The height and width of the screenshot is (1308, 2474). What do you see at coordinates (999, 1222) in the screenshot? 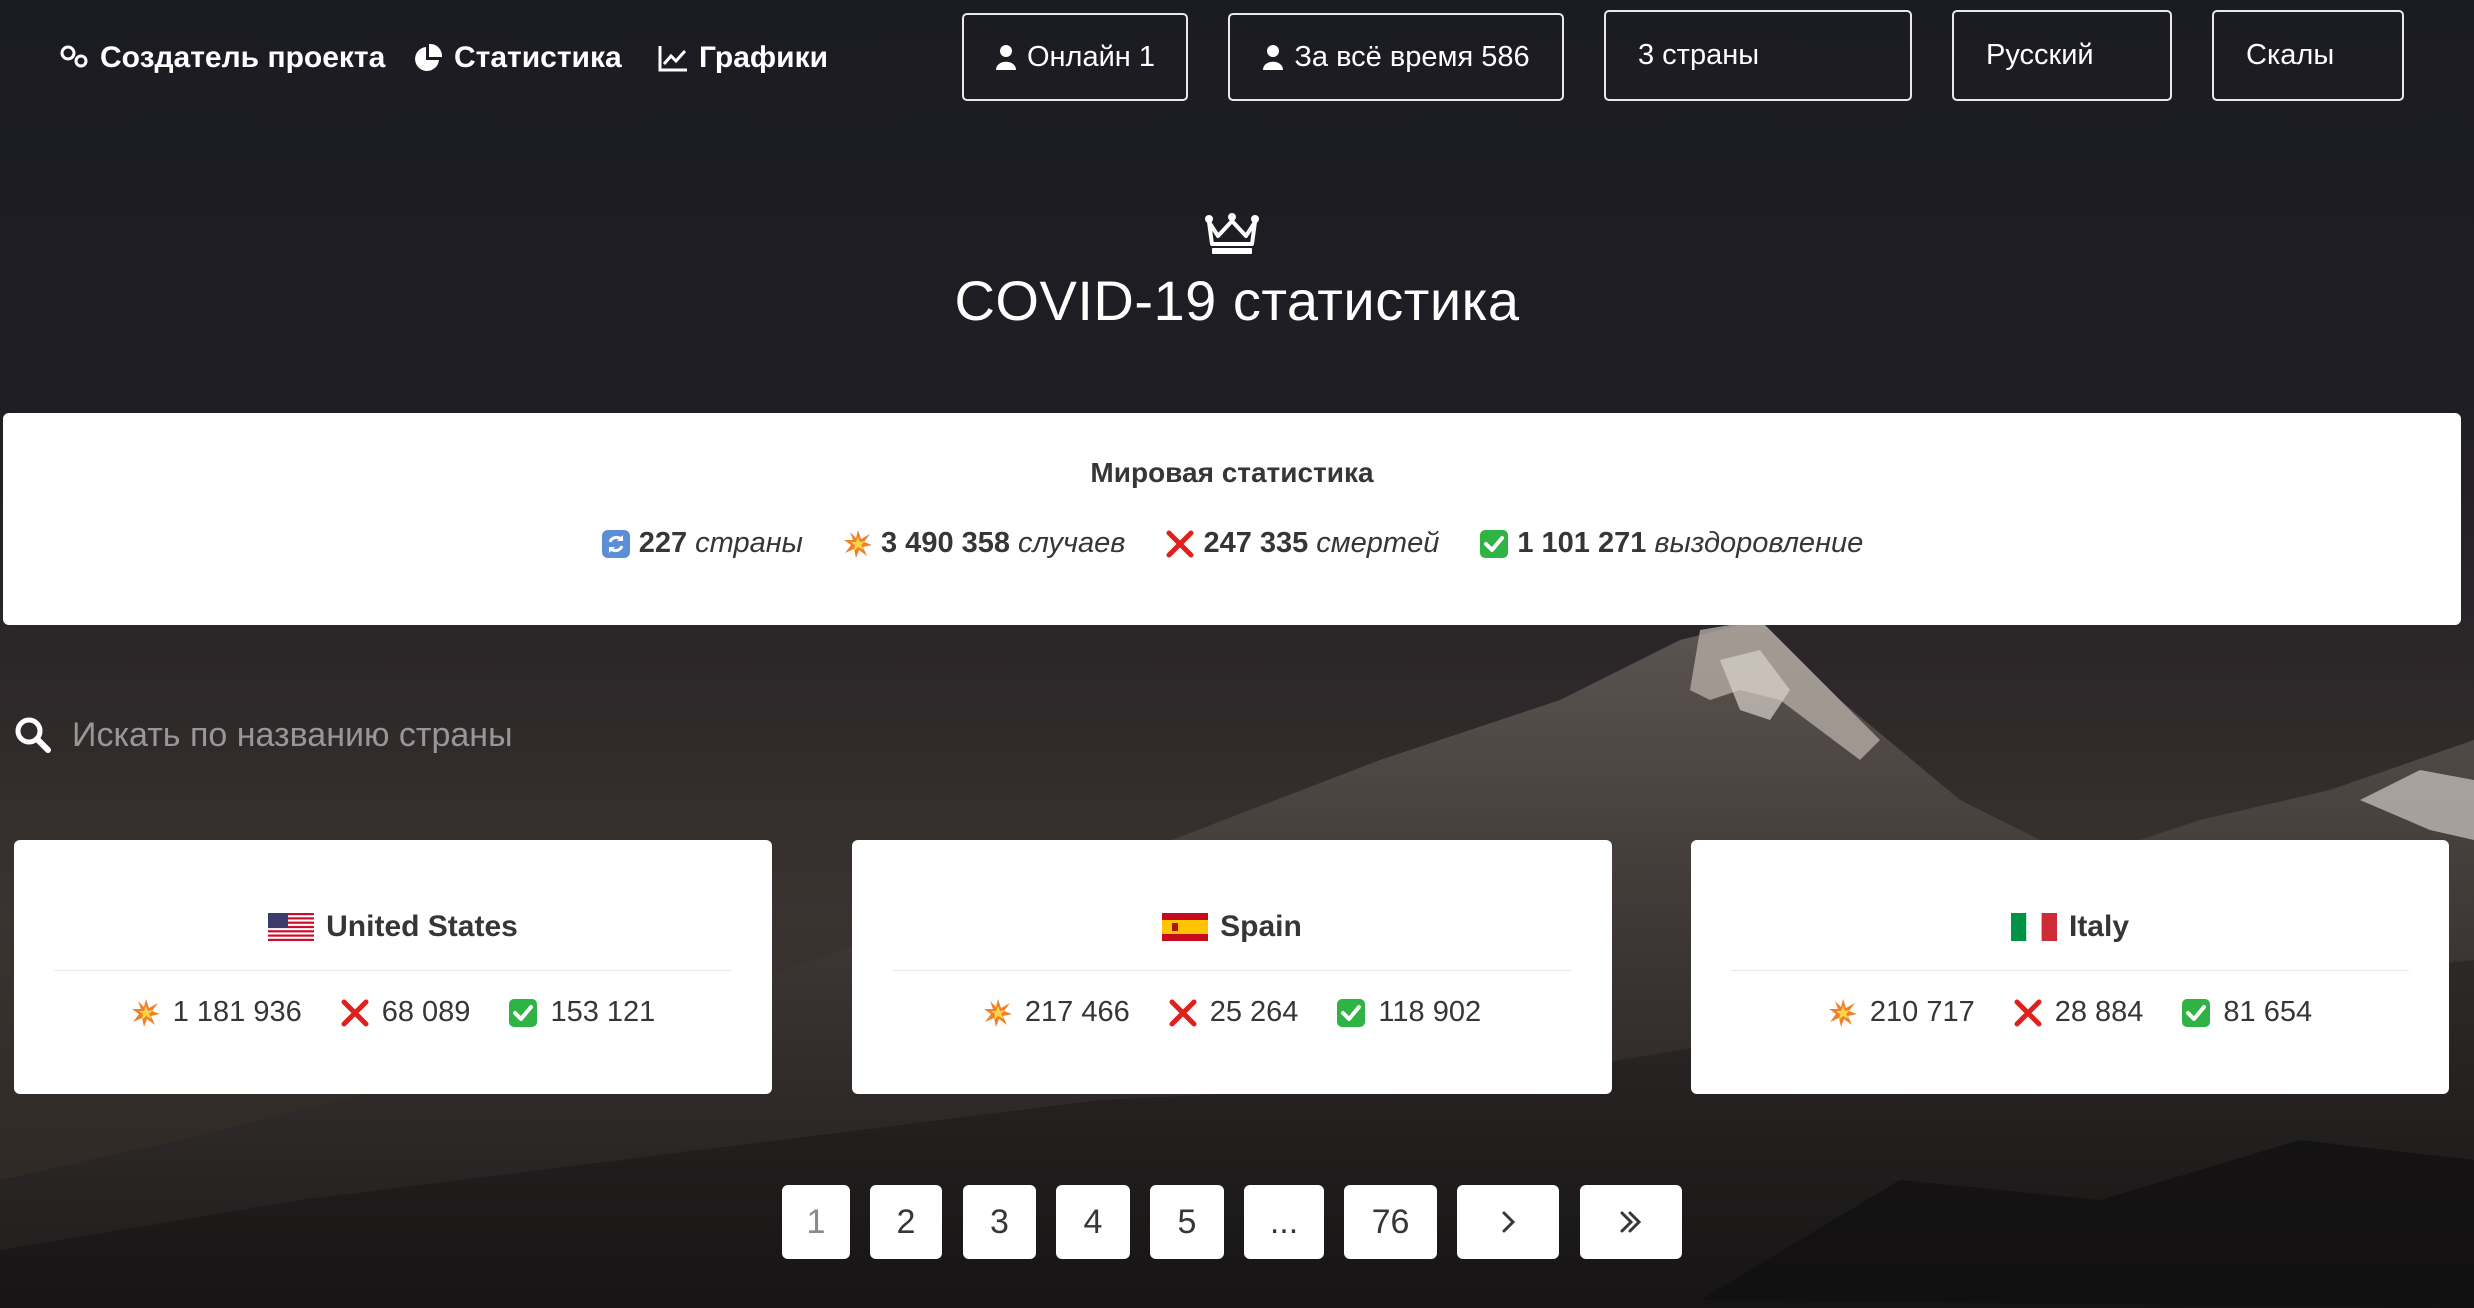
I see `page-button-3: 3` at bounding box center [999, 1222].